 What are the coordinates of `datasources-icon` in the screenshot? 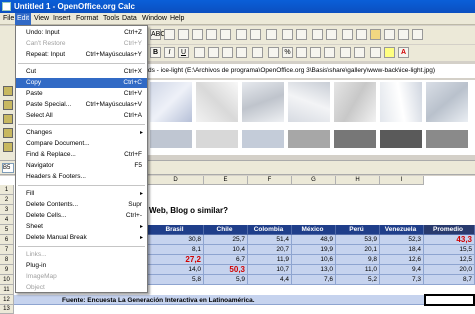 It's located at (389, 34).